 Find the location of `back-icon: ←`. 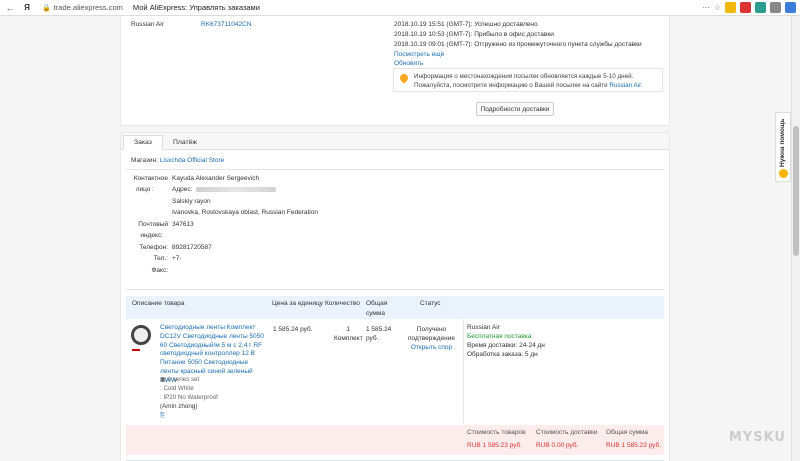

back-icon: ← is located at coordinates (10, 8).